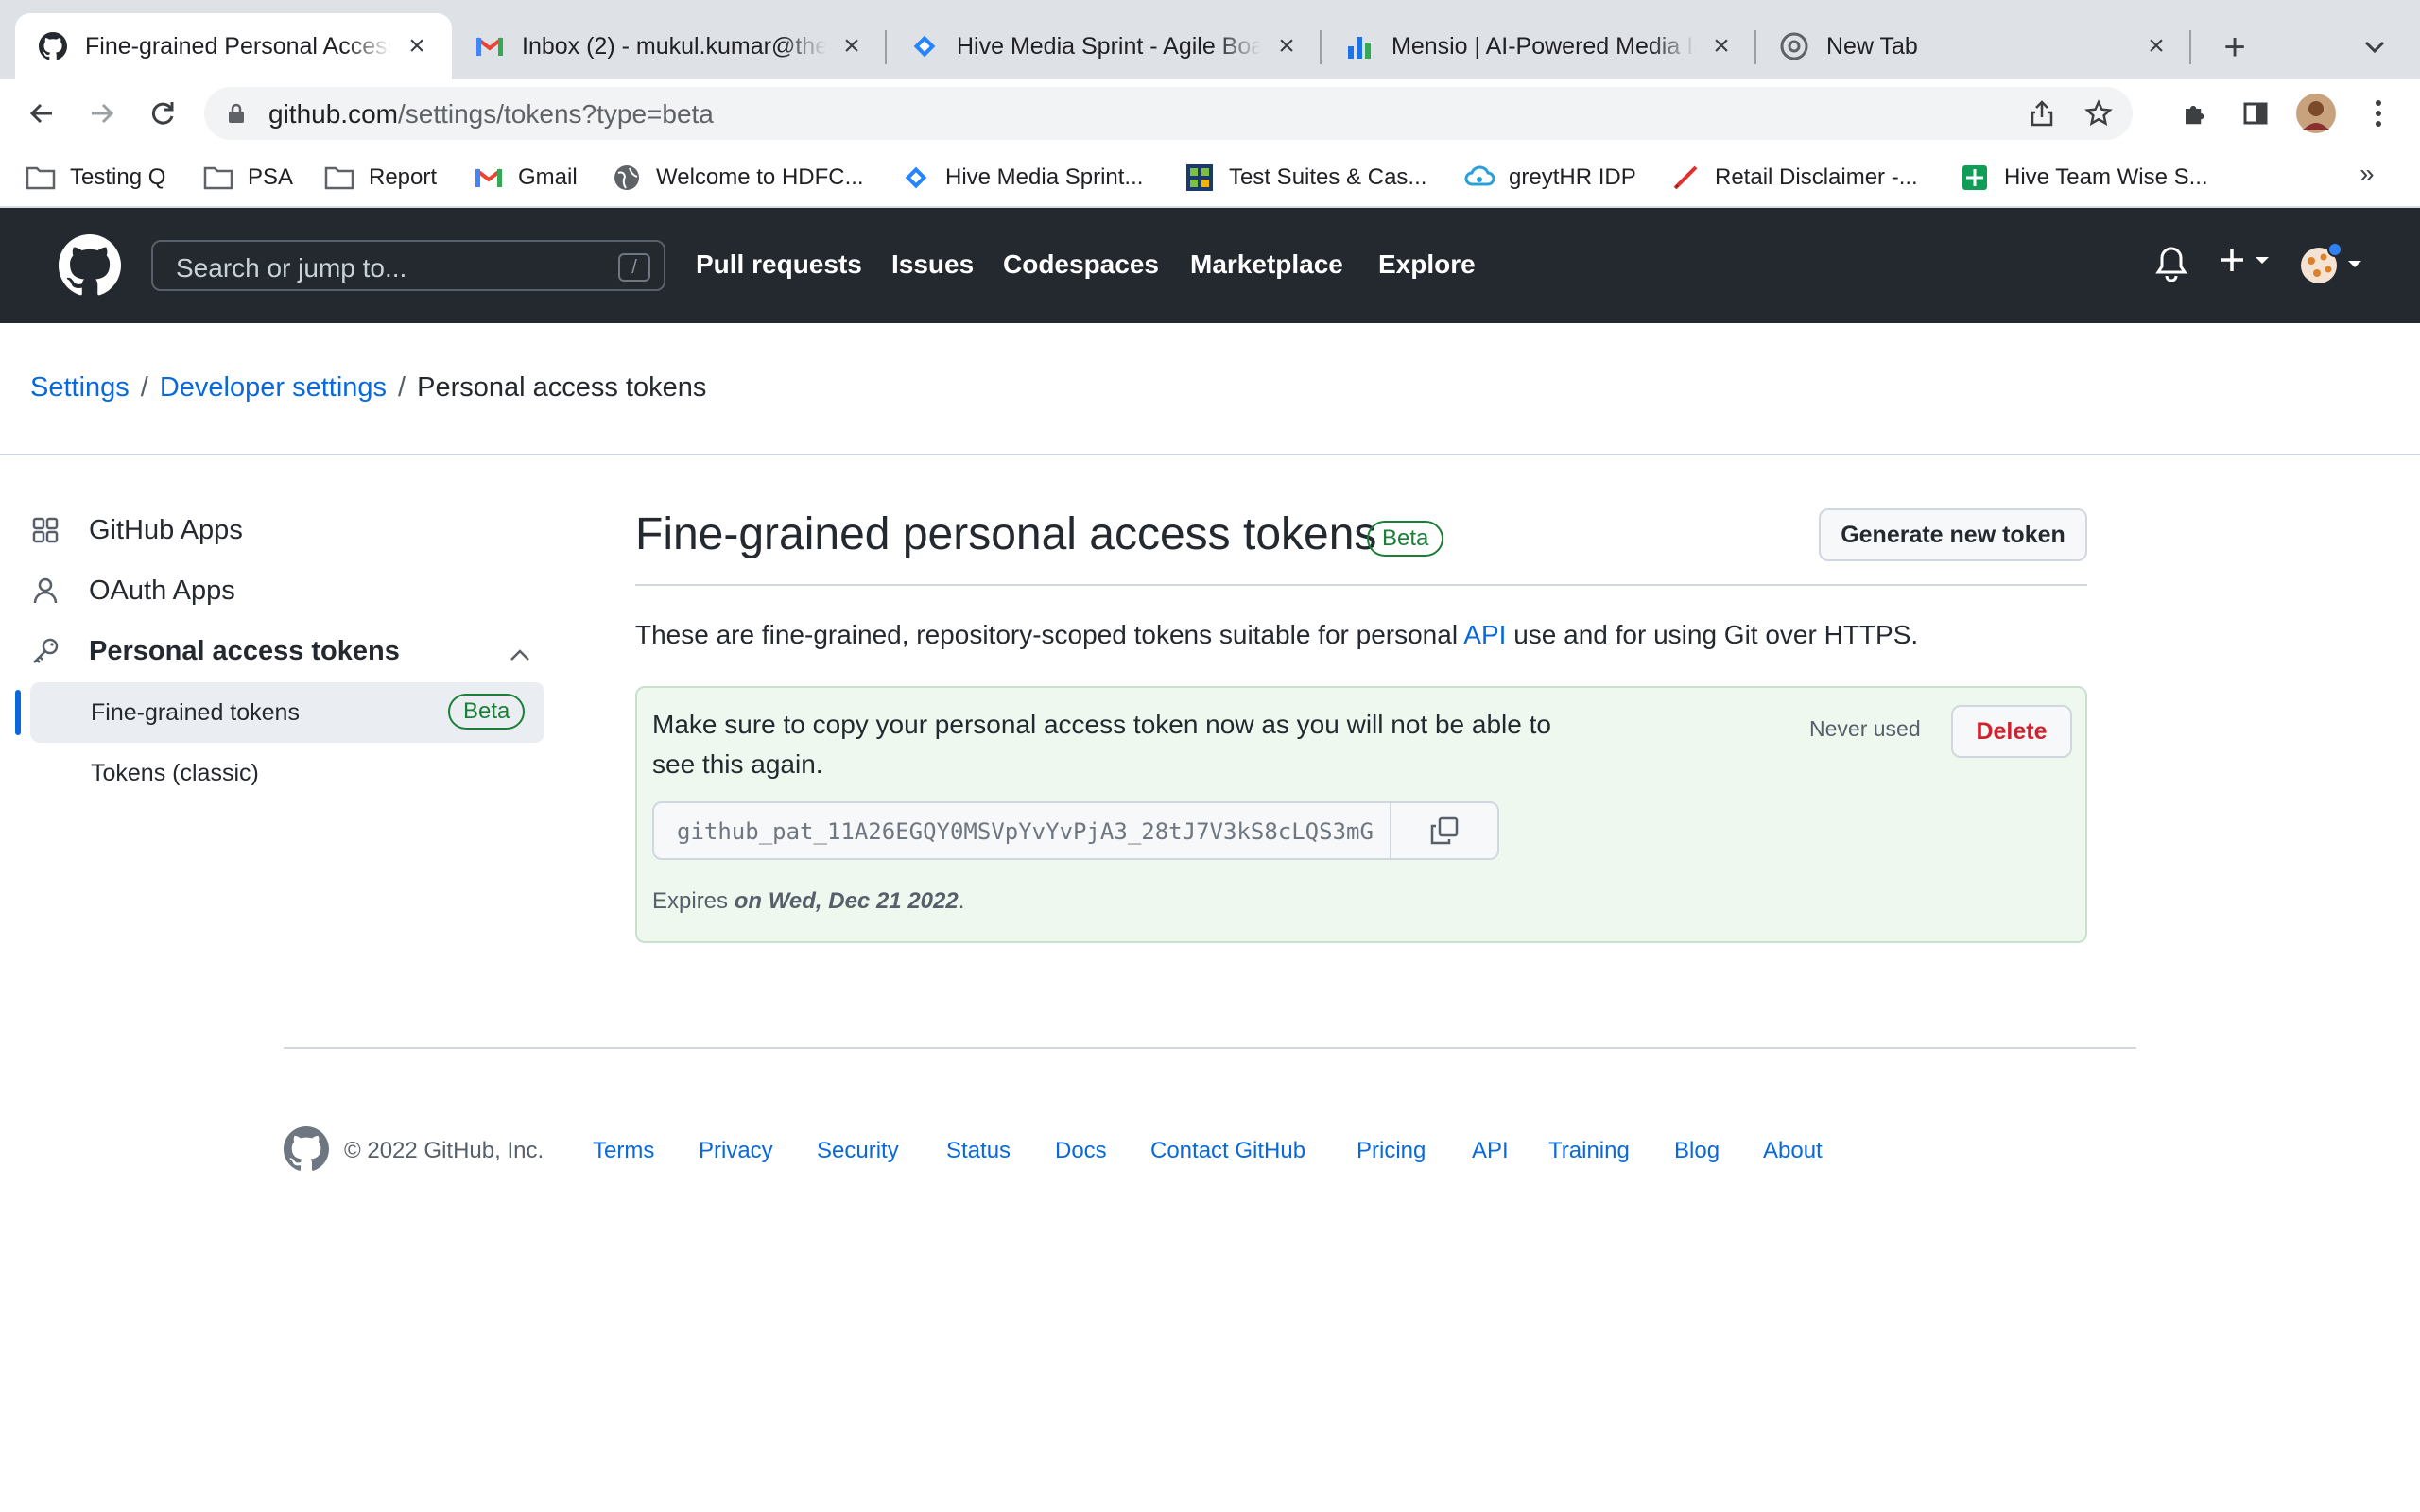 The width and height of the screenshot is (2420, 1512). I want to click on browser-tab-github: Fine-grained Personal Access Tokens ×, so click(234, 46).